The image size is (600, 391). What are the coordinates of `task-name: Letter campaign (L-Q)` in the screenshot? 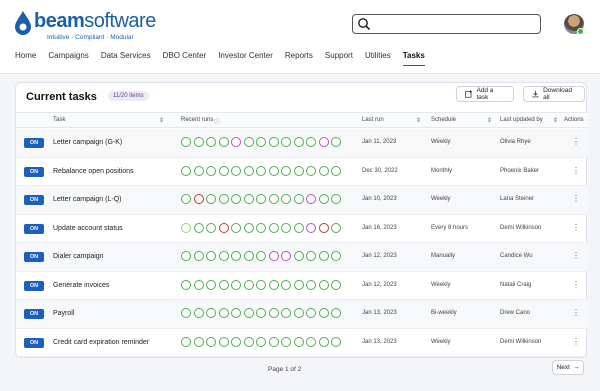 It's located at (87, 199).